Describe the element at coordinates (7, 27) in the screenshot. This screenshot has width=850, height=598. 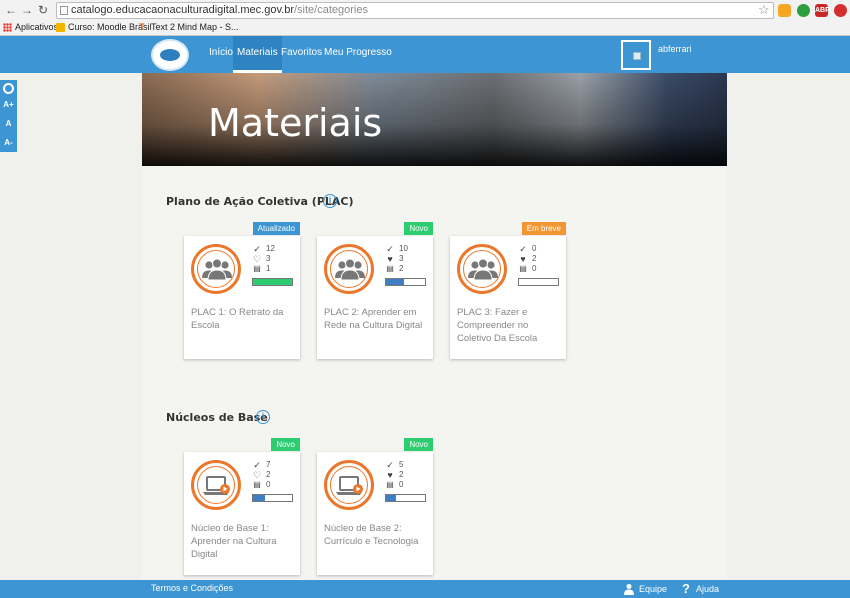
I see `apps-grid-icon` at that location.